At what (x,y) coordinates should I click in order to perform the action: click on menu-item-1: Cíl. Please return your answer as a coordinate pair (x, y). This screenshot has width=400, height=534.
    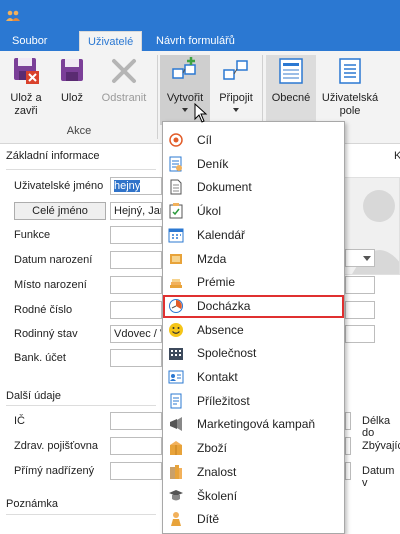
    Looking at the image, I should click on (253, 140).